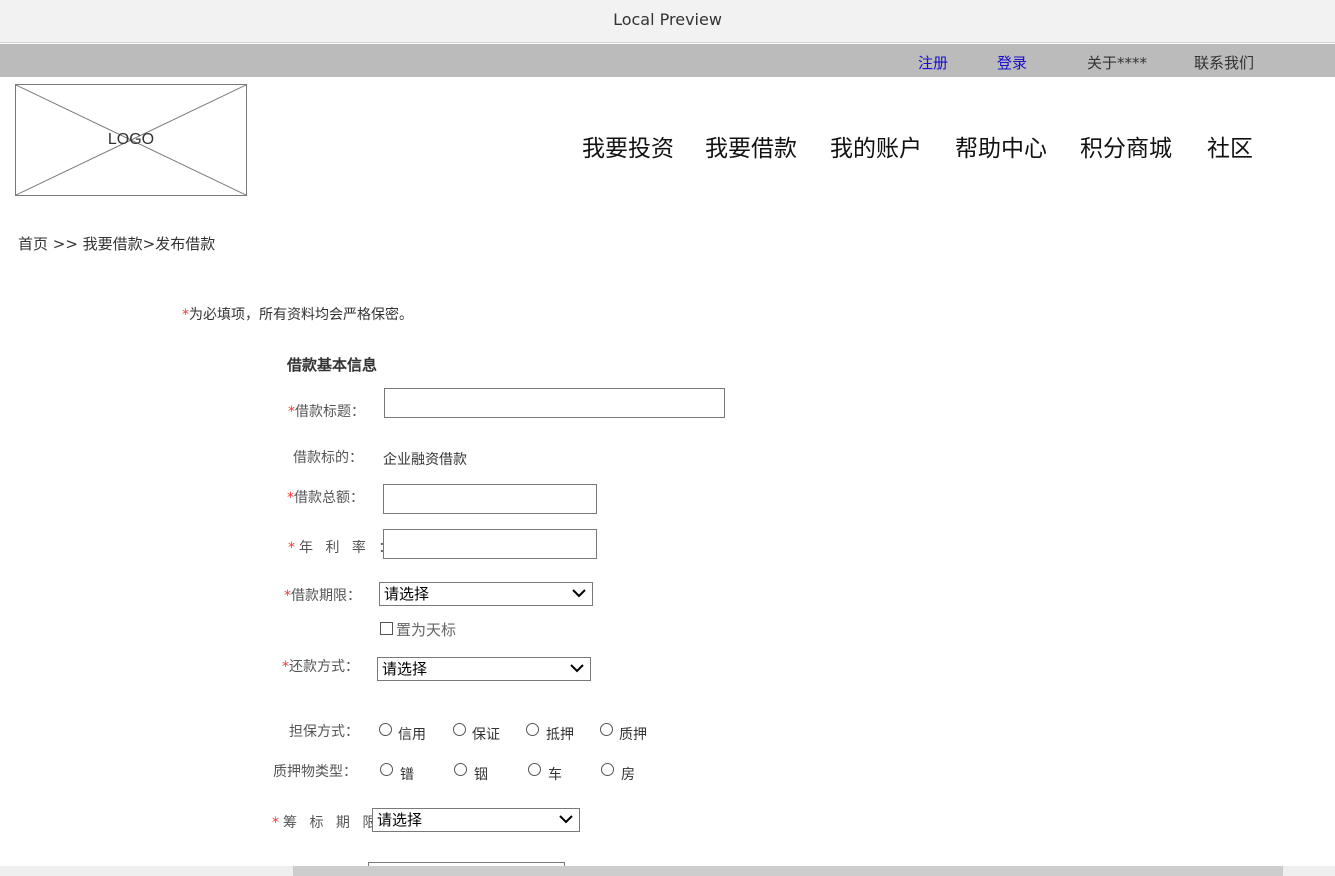  What do you see at coordinates (667, 60) in the screenshot?
I see `top-bar: 注册 登录 关于**** 联系我们` at bounding box center [667, 60].